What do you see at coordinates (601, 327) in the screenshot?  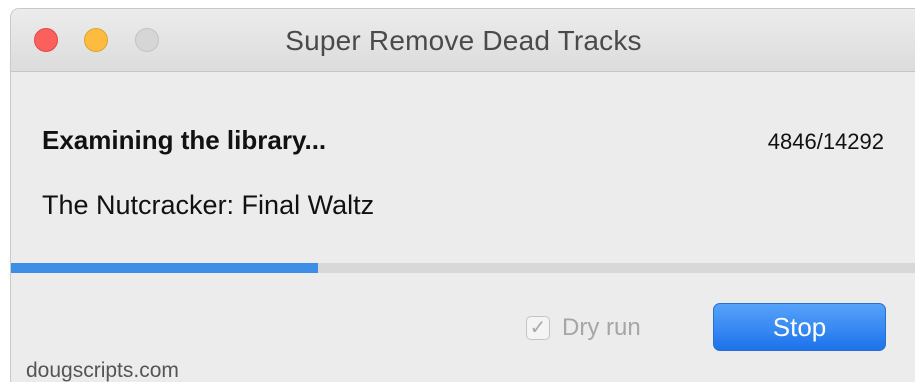 I see `dry-run-label: Dry run` at bounding box center [601, 327].